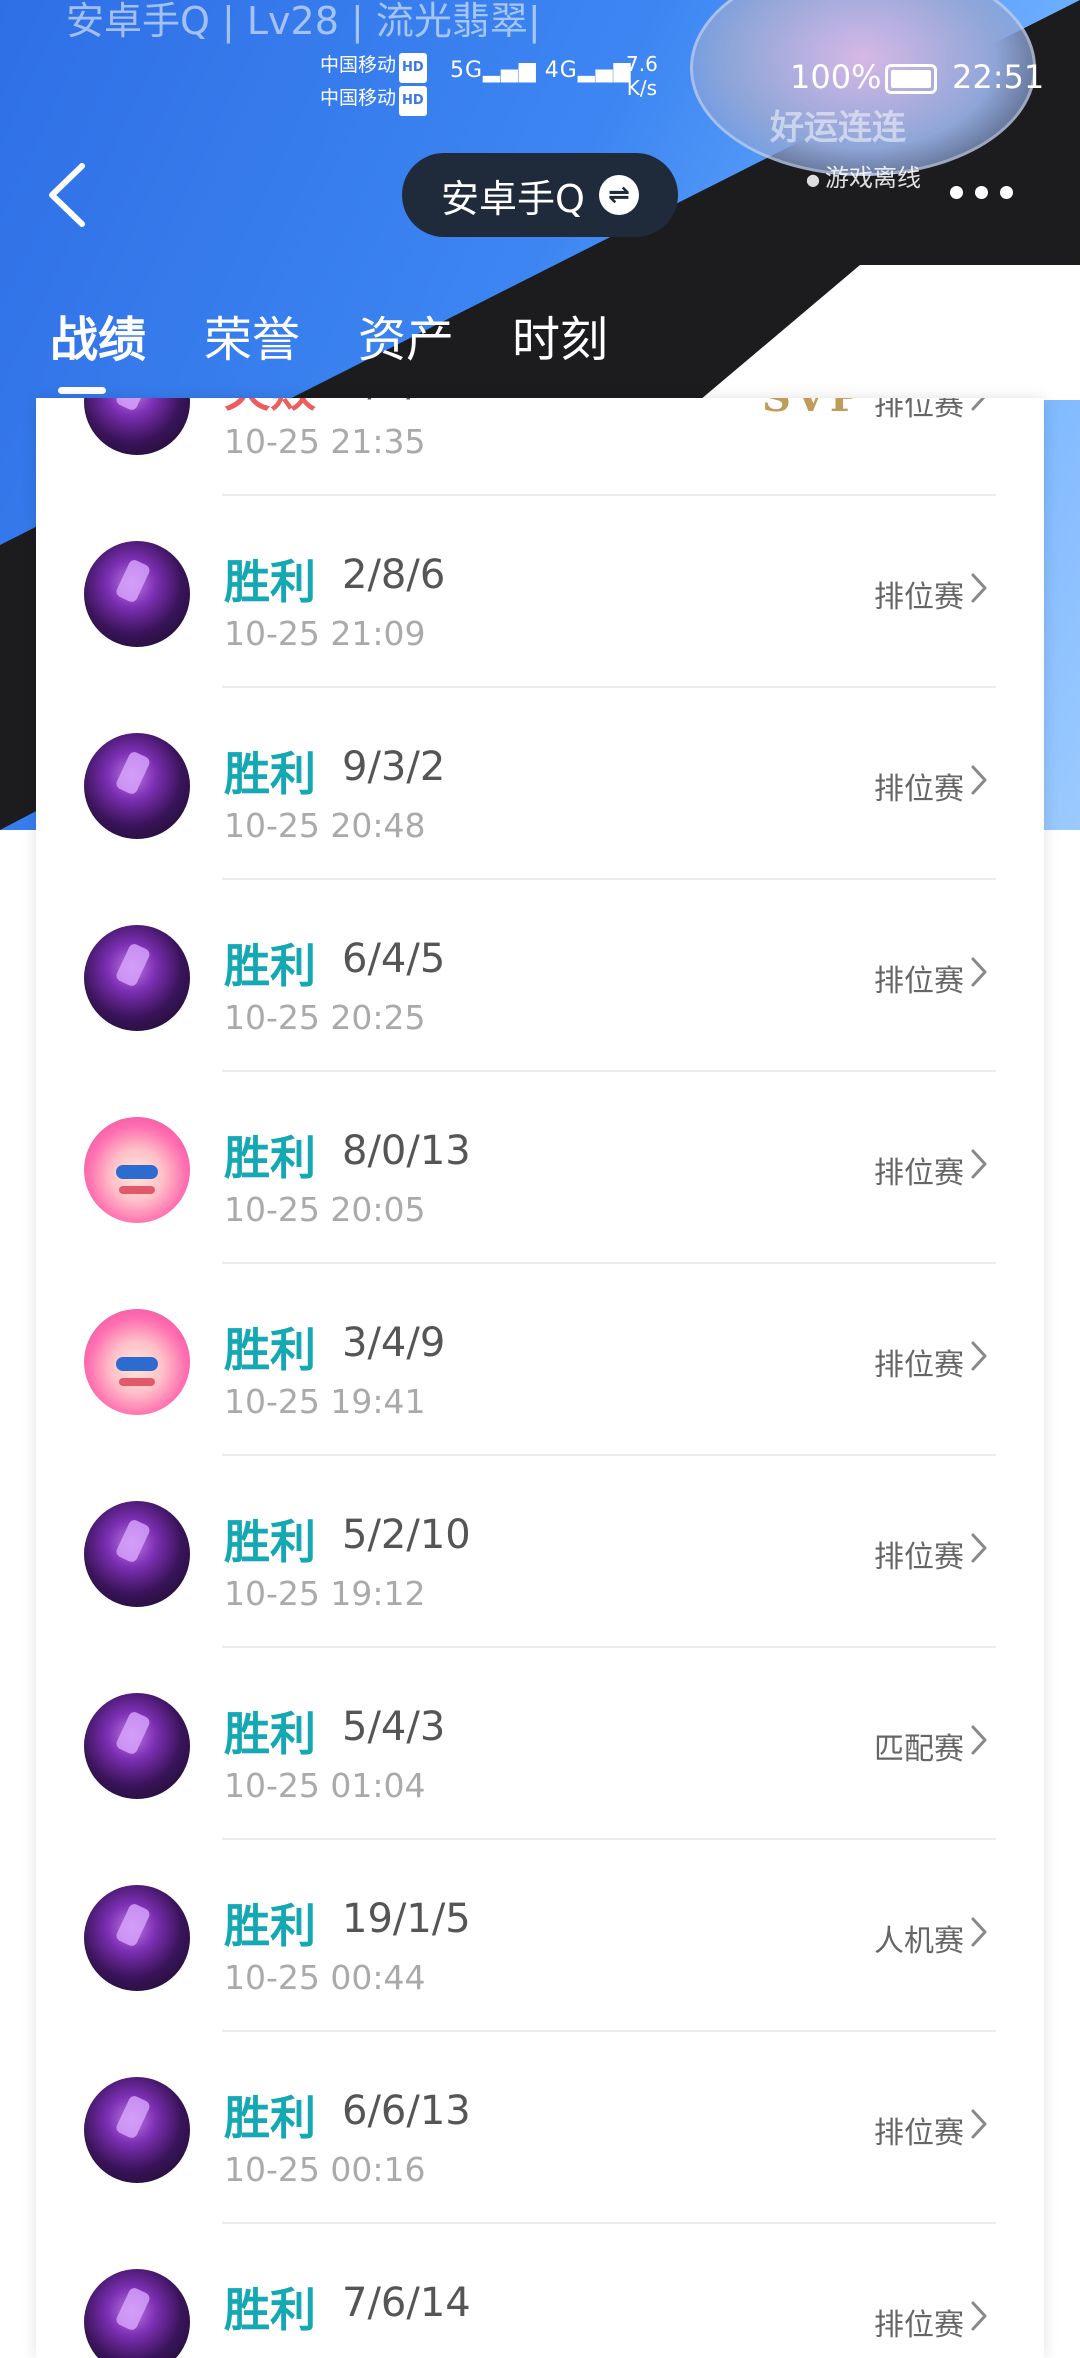 The height and width of the screenshot is (2358, 1080). I want to click on match-kda: 6/4/5, so click(394, 959).